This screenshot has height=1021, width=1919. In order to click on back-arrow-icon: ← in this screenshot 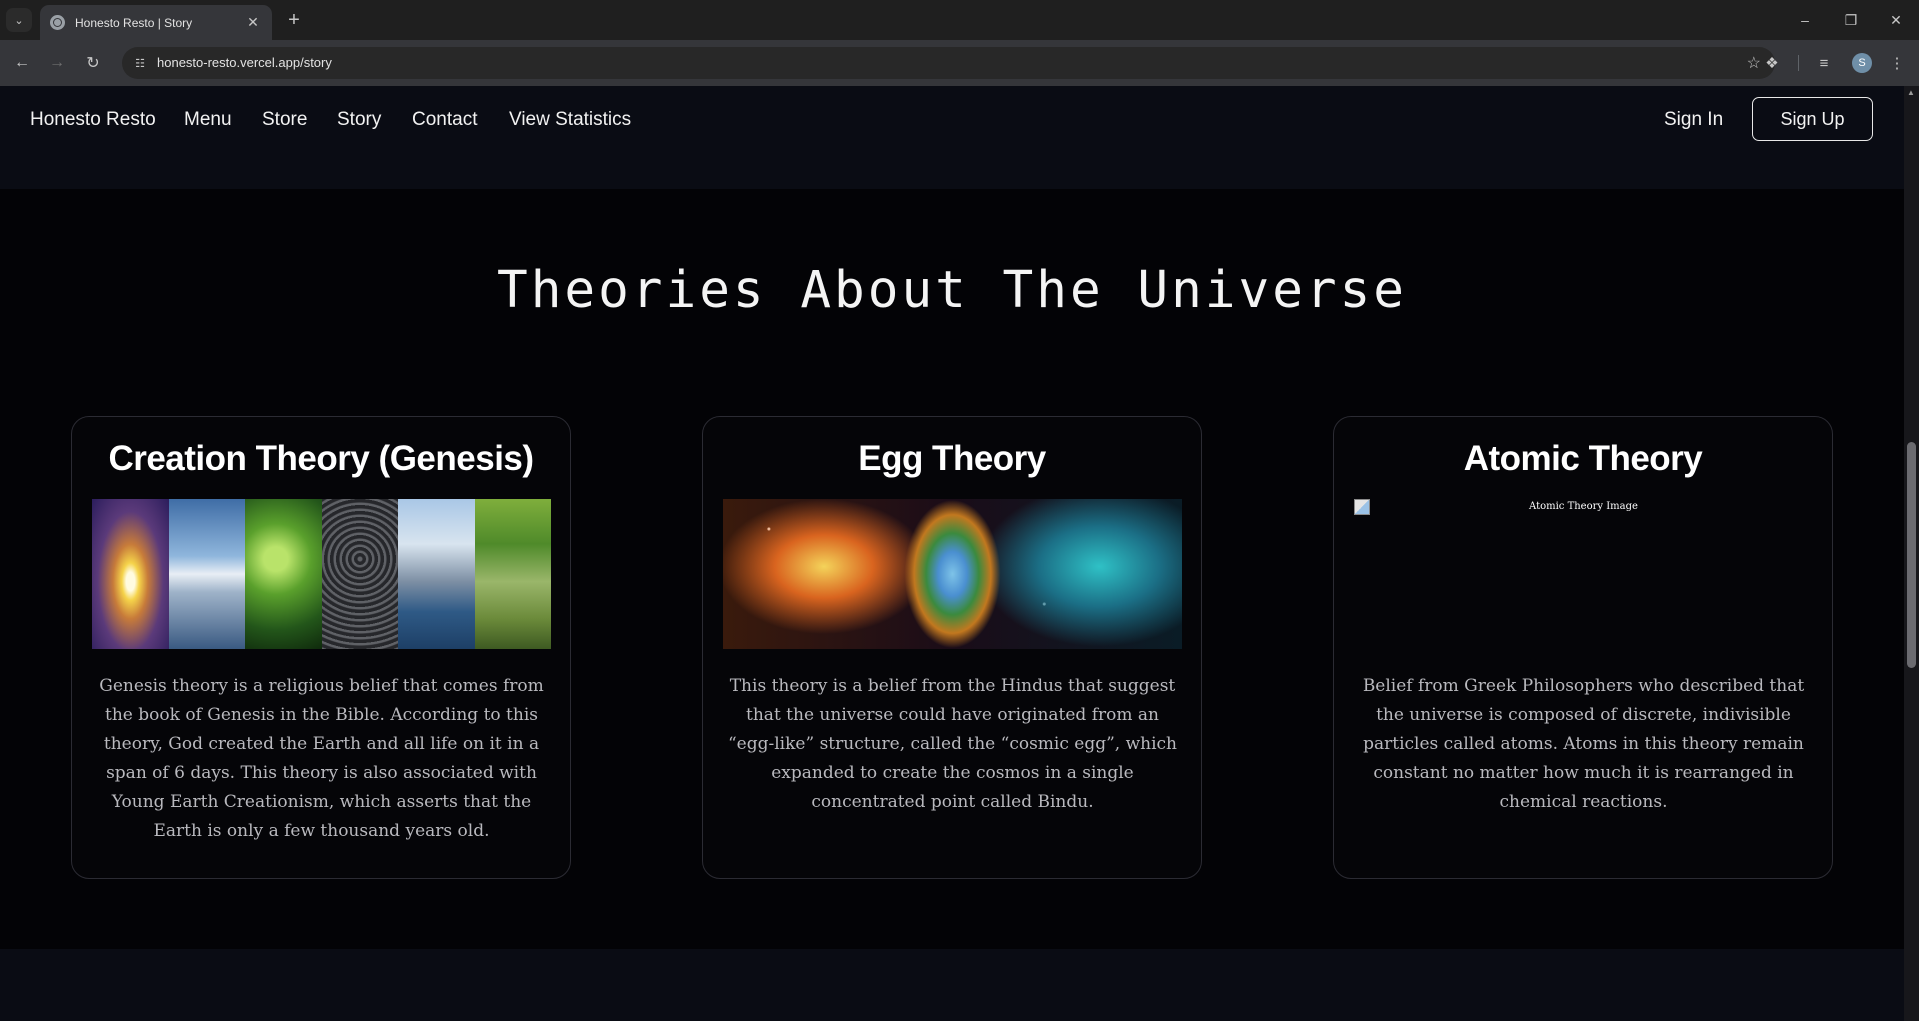, I will do `click(22, 63)`.